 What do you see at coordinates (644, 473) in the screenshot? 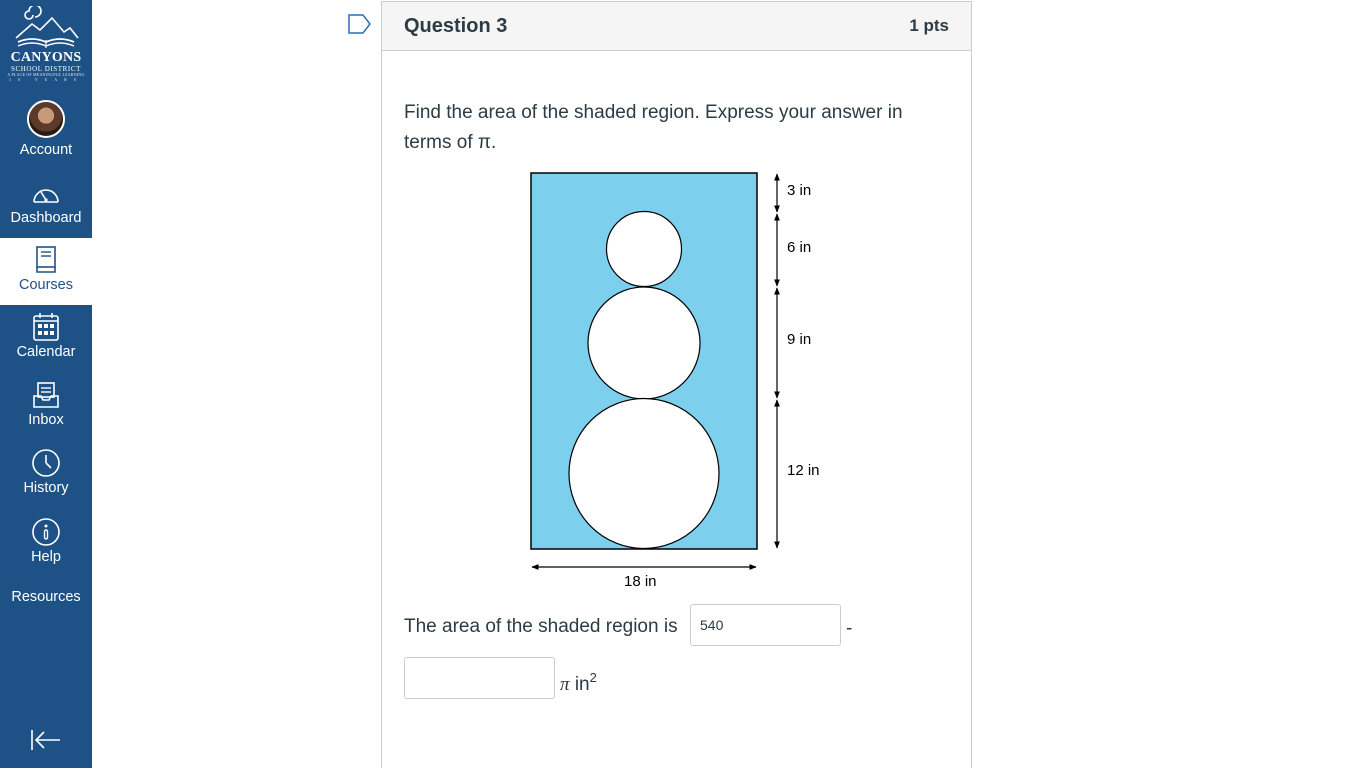
I see `large-circle` at bounding box center [644, 473].